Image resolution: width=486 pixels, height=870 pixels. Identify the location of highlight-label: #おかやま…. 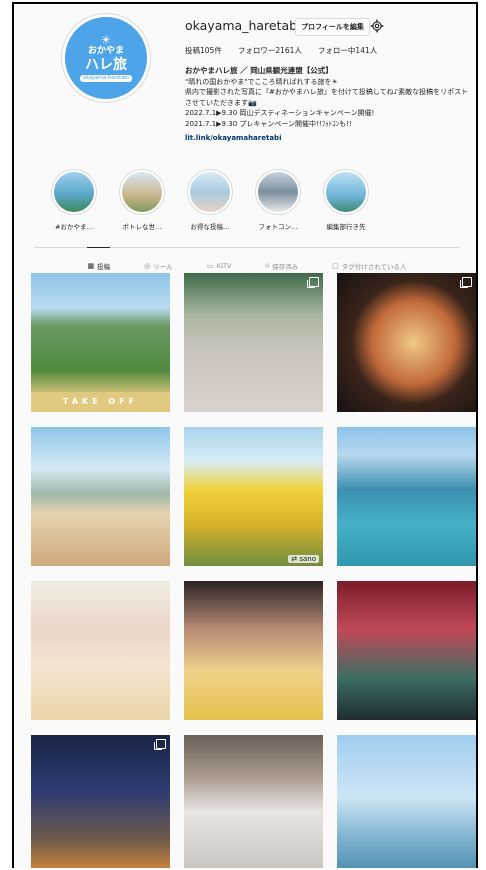
(74, 227).